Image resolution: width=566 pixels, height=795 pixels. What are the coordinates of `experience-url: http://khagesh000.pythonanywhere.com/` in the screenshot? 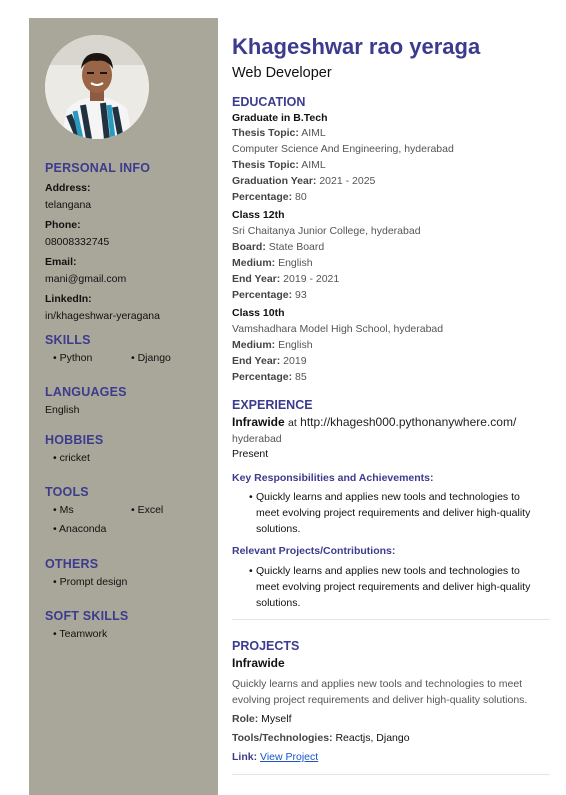 It's located at (408, 422).